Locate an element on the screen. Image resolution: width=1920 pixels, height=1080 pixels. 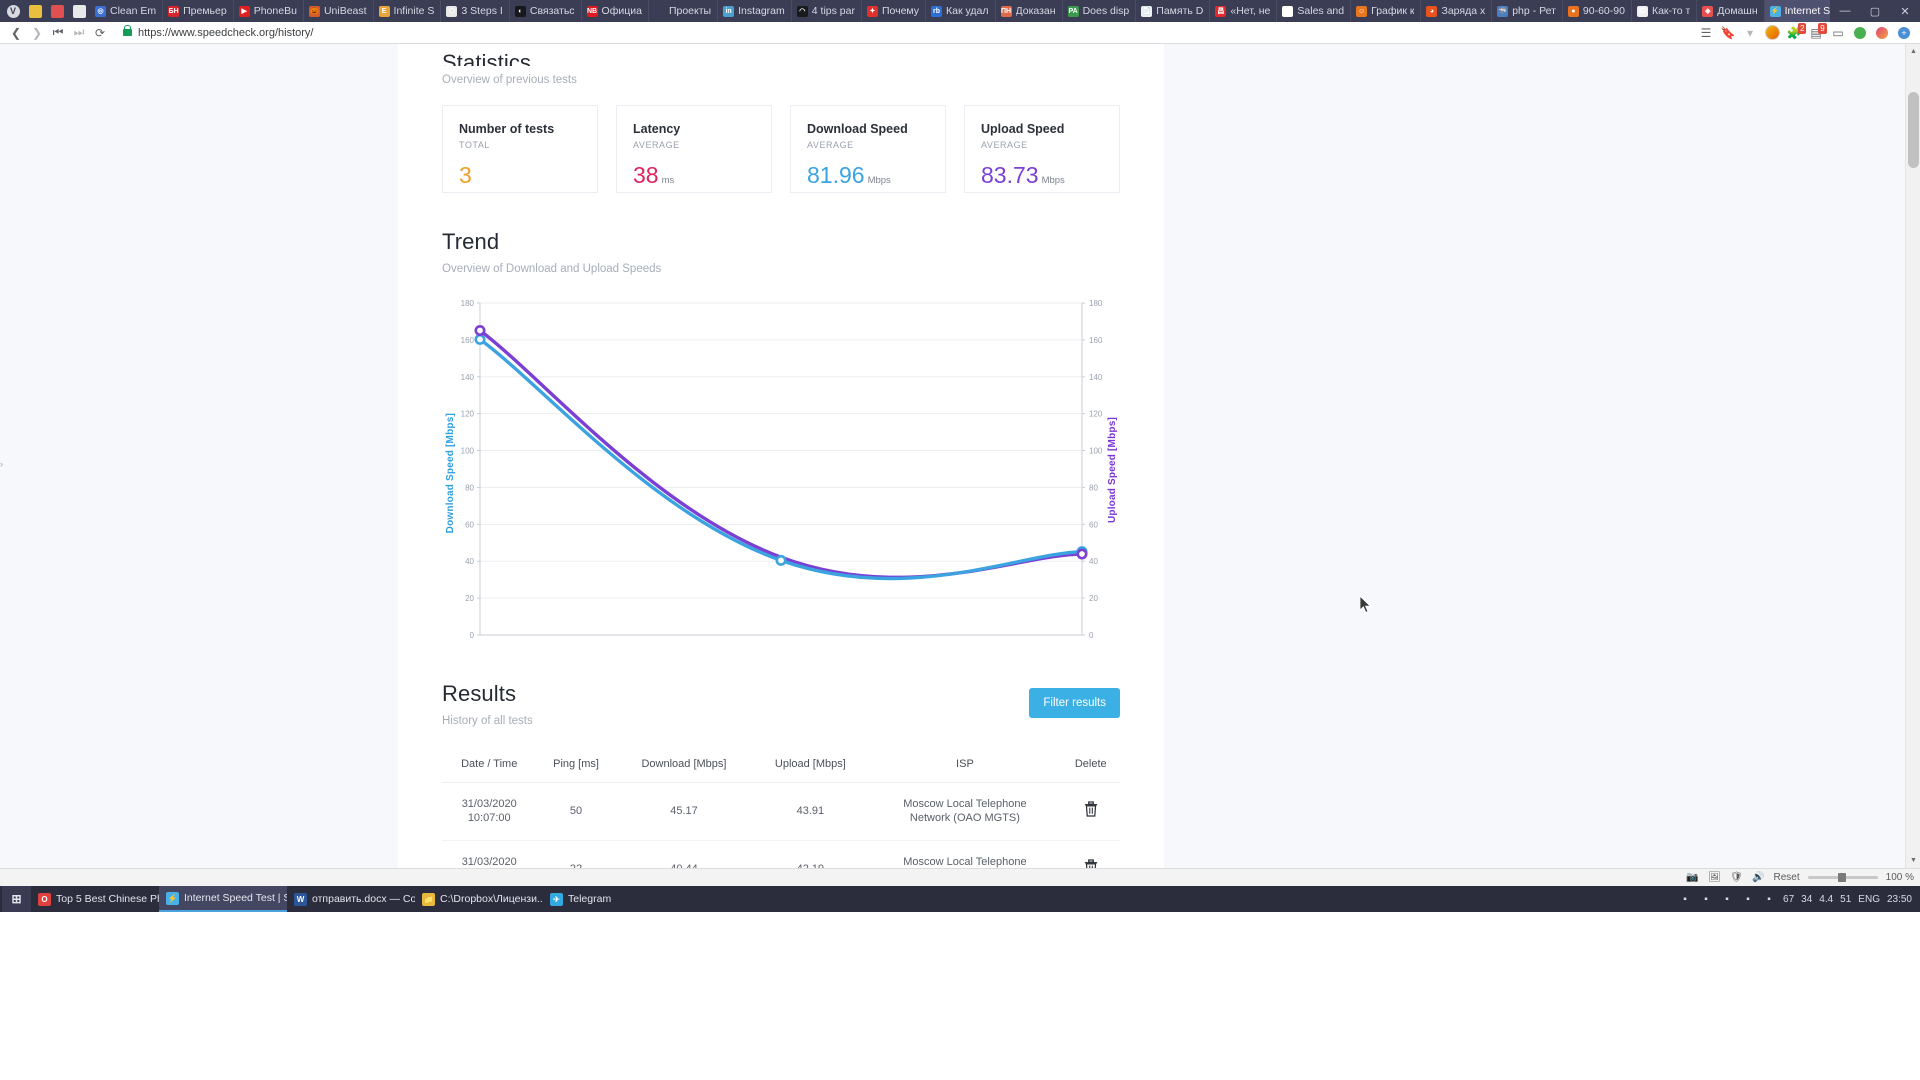
browser-tab: 📄 Память D is located at coordinates (1173, 11).